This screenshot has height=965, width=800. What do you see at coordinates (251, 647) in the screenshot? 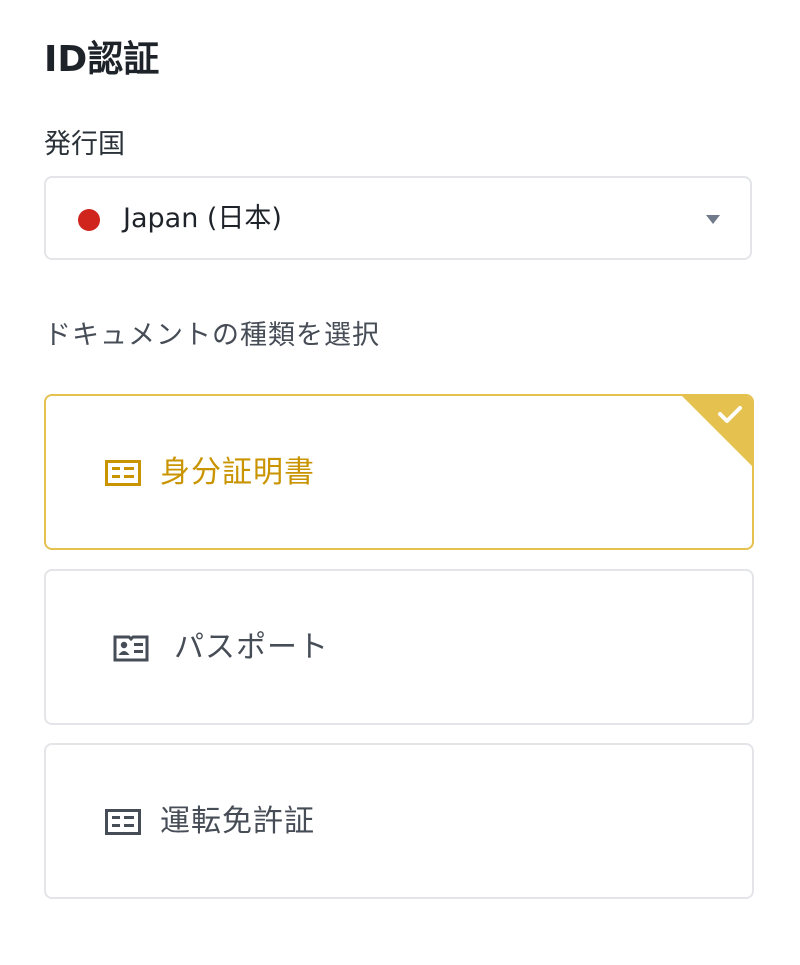
I see `document-option-label: パスポート` at bounding box center [251, 647].